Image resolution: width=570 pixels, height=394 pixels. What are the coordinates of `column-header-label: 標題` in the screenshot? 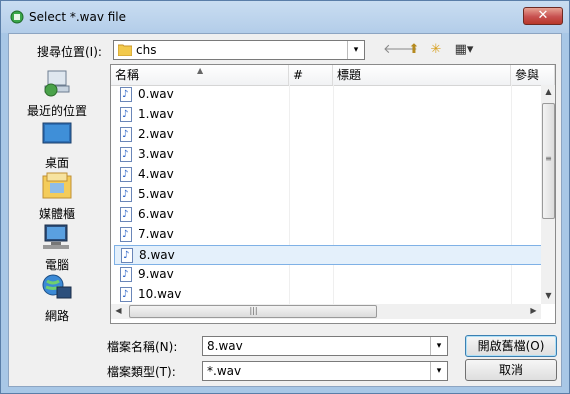 It's located at (349, 75).